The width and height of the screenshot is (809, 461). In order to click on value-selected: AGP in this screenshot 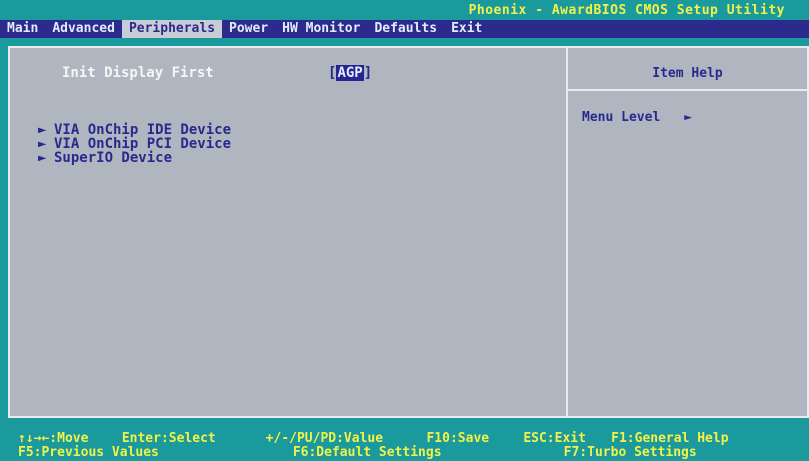, I will do `click(350, 73)`.